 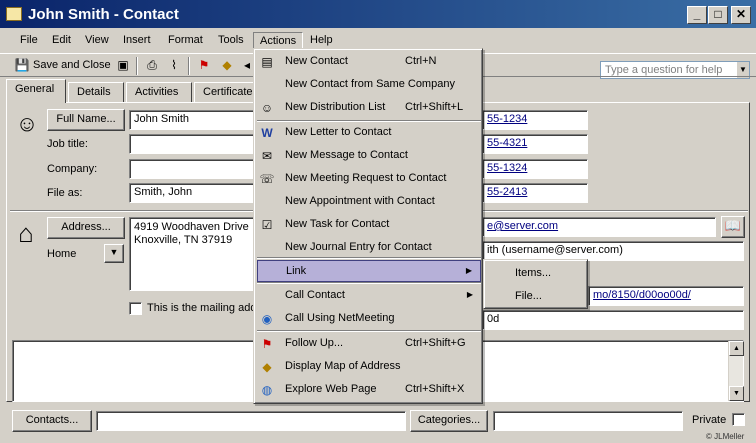 What do you see at coordinates (204, 65) in the screenshot?
I see `follow-up-flag-icon: ⚑` at bounding box center [204, 65].